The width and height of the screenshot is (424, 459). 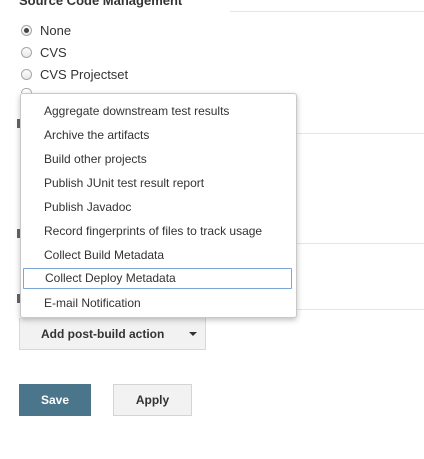 What do you see at coordinates (158, 183) in the screenshot?
I see `menu-item-publish-junit: Publish JUnit test result report` at bounding box center [158, 183].